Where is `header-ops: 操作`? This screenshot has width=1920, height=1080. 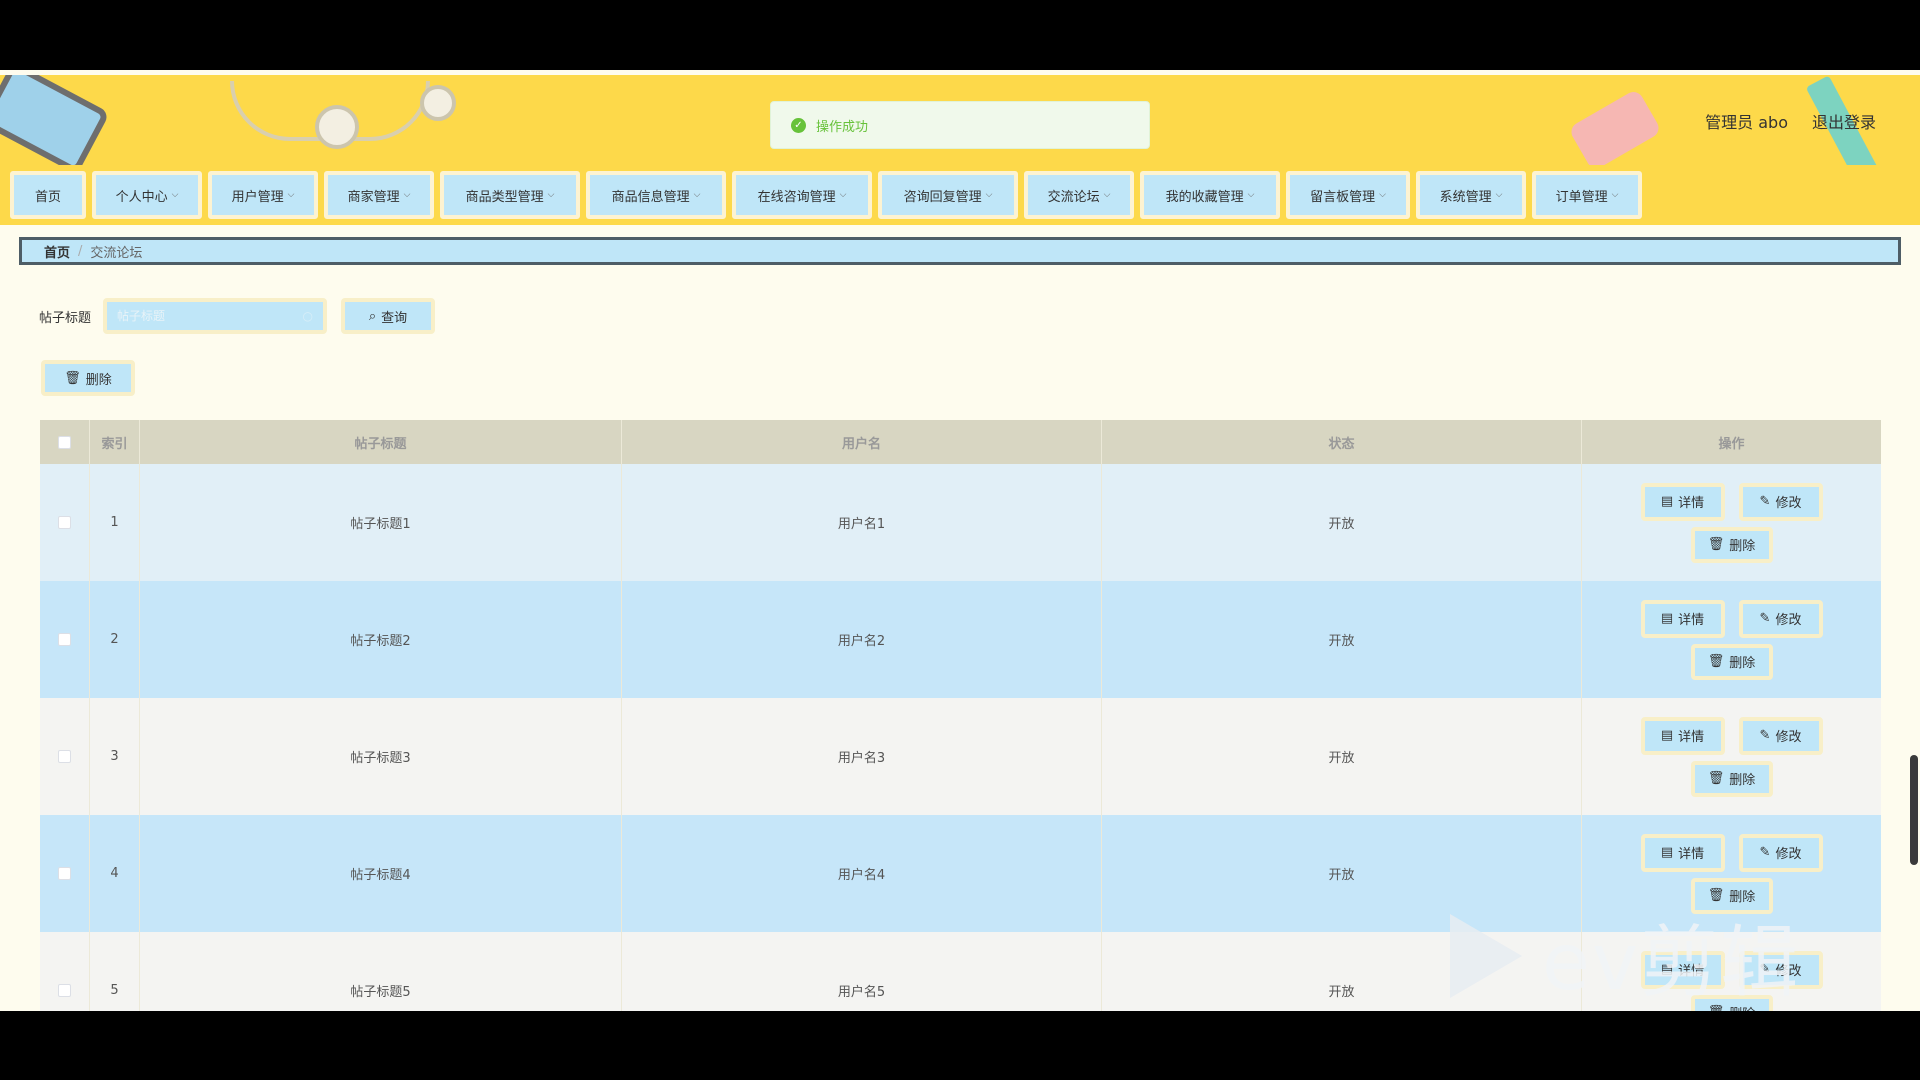
header-ops: 操作 is located at coordinates (1731, 444).